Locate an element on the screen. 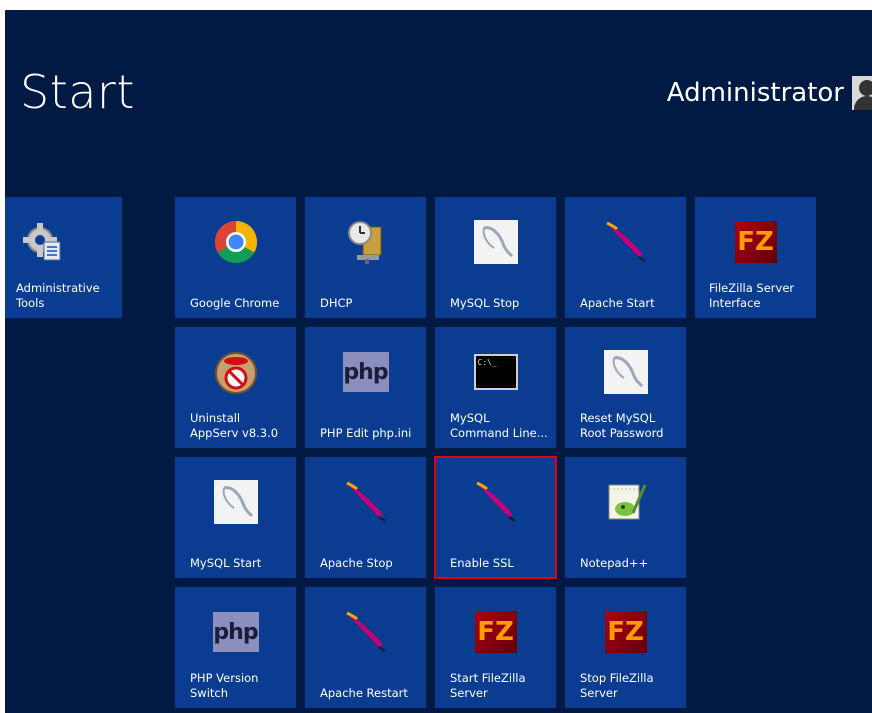  tile-label: FileZilla Server Interface is located at coordinates (752, 295).